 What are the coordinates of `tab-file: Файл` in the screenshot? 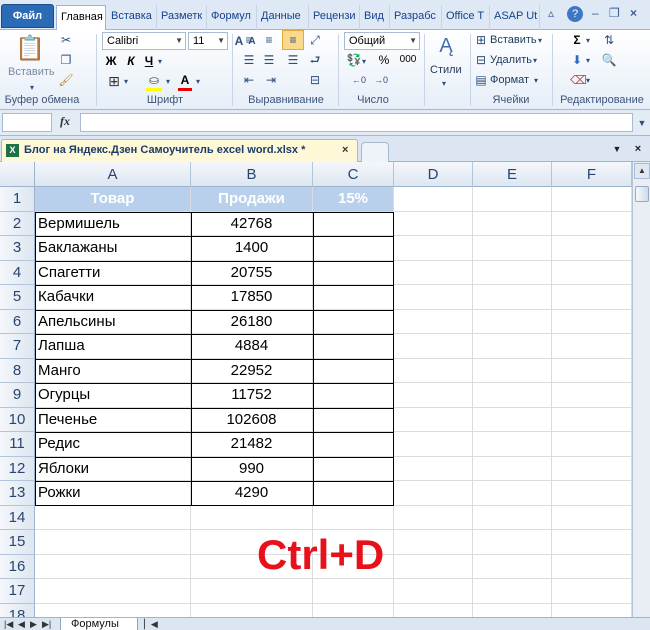 It's located at (27, 16).